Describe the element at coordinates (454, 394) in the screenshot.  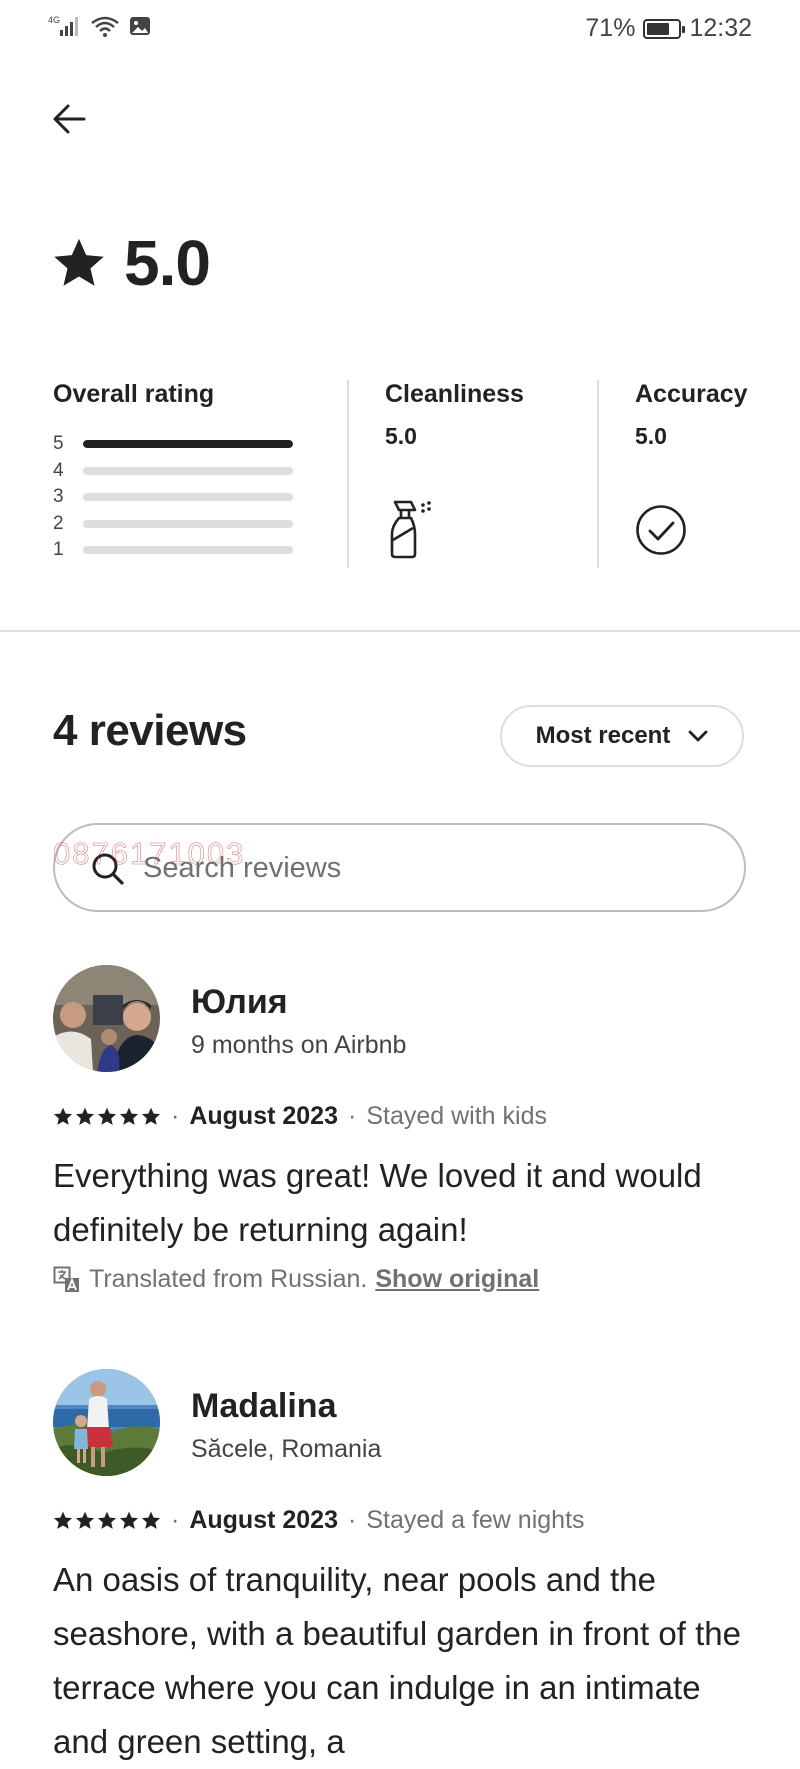
I see `category-label: Cleanliness` at that location.